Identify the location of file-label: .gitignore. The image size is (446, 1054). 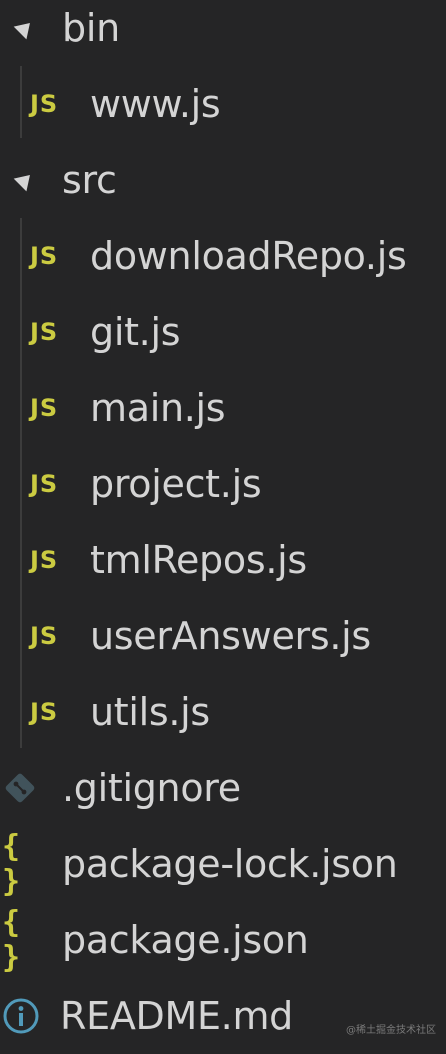
(151, 788).